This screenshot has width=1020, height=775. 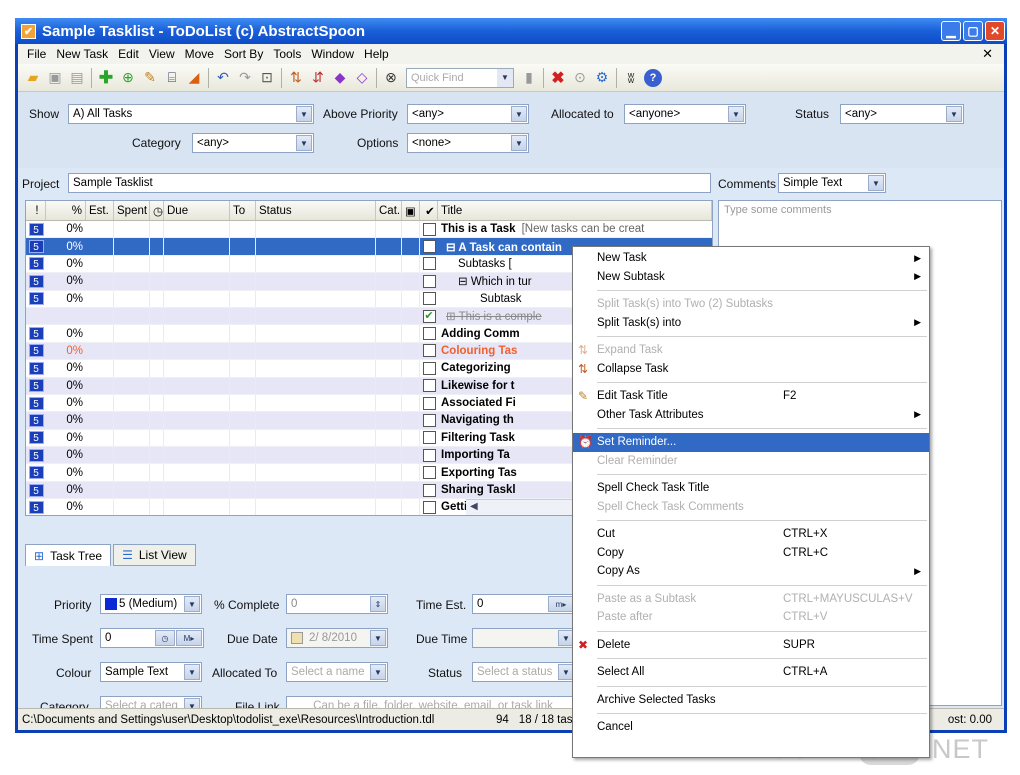 What do you see at coordinates (128, 54) in the screenshot?
I see `menu-edit: Edit` at bounding box center [128, 54].